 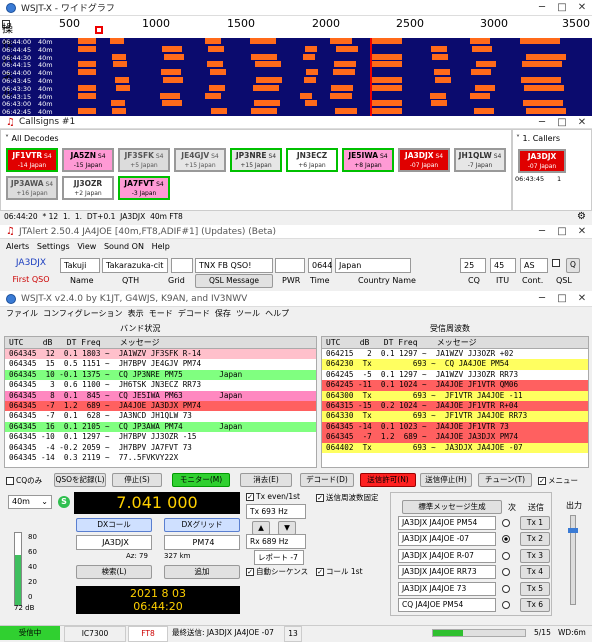 What do you see at coordinates (455, 354) in the screenshot?
I see `decode-row: 064215 2 0.1 1297 ~ JA1WZV JJ3OZR +02` at bounding box center [455, 354].